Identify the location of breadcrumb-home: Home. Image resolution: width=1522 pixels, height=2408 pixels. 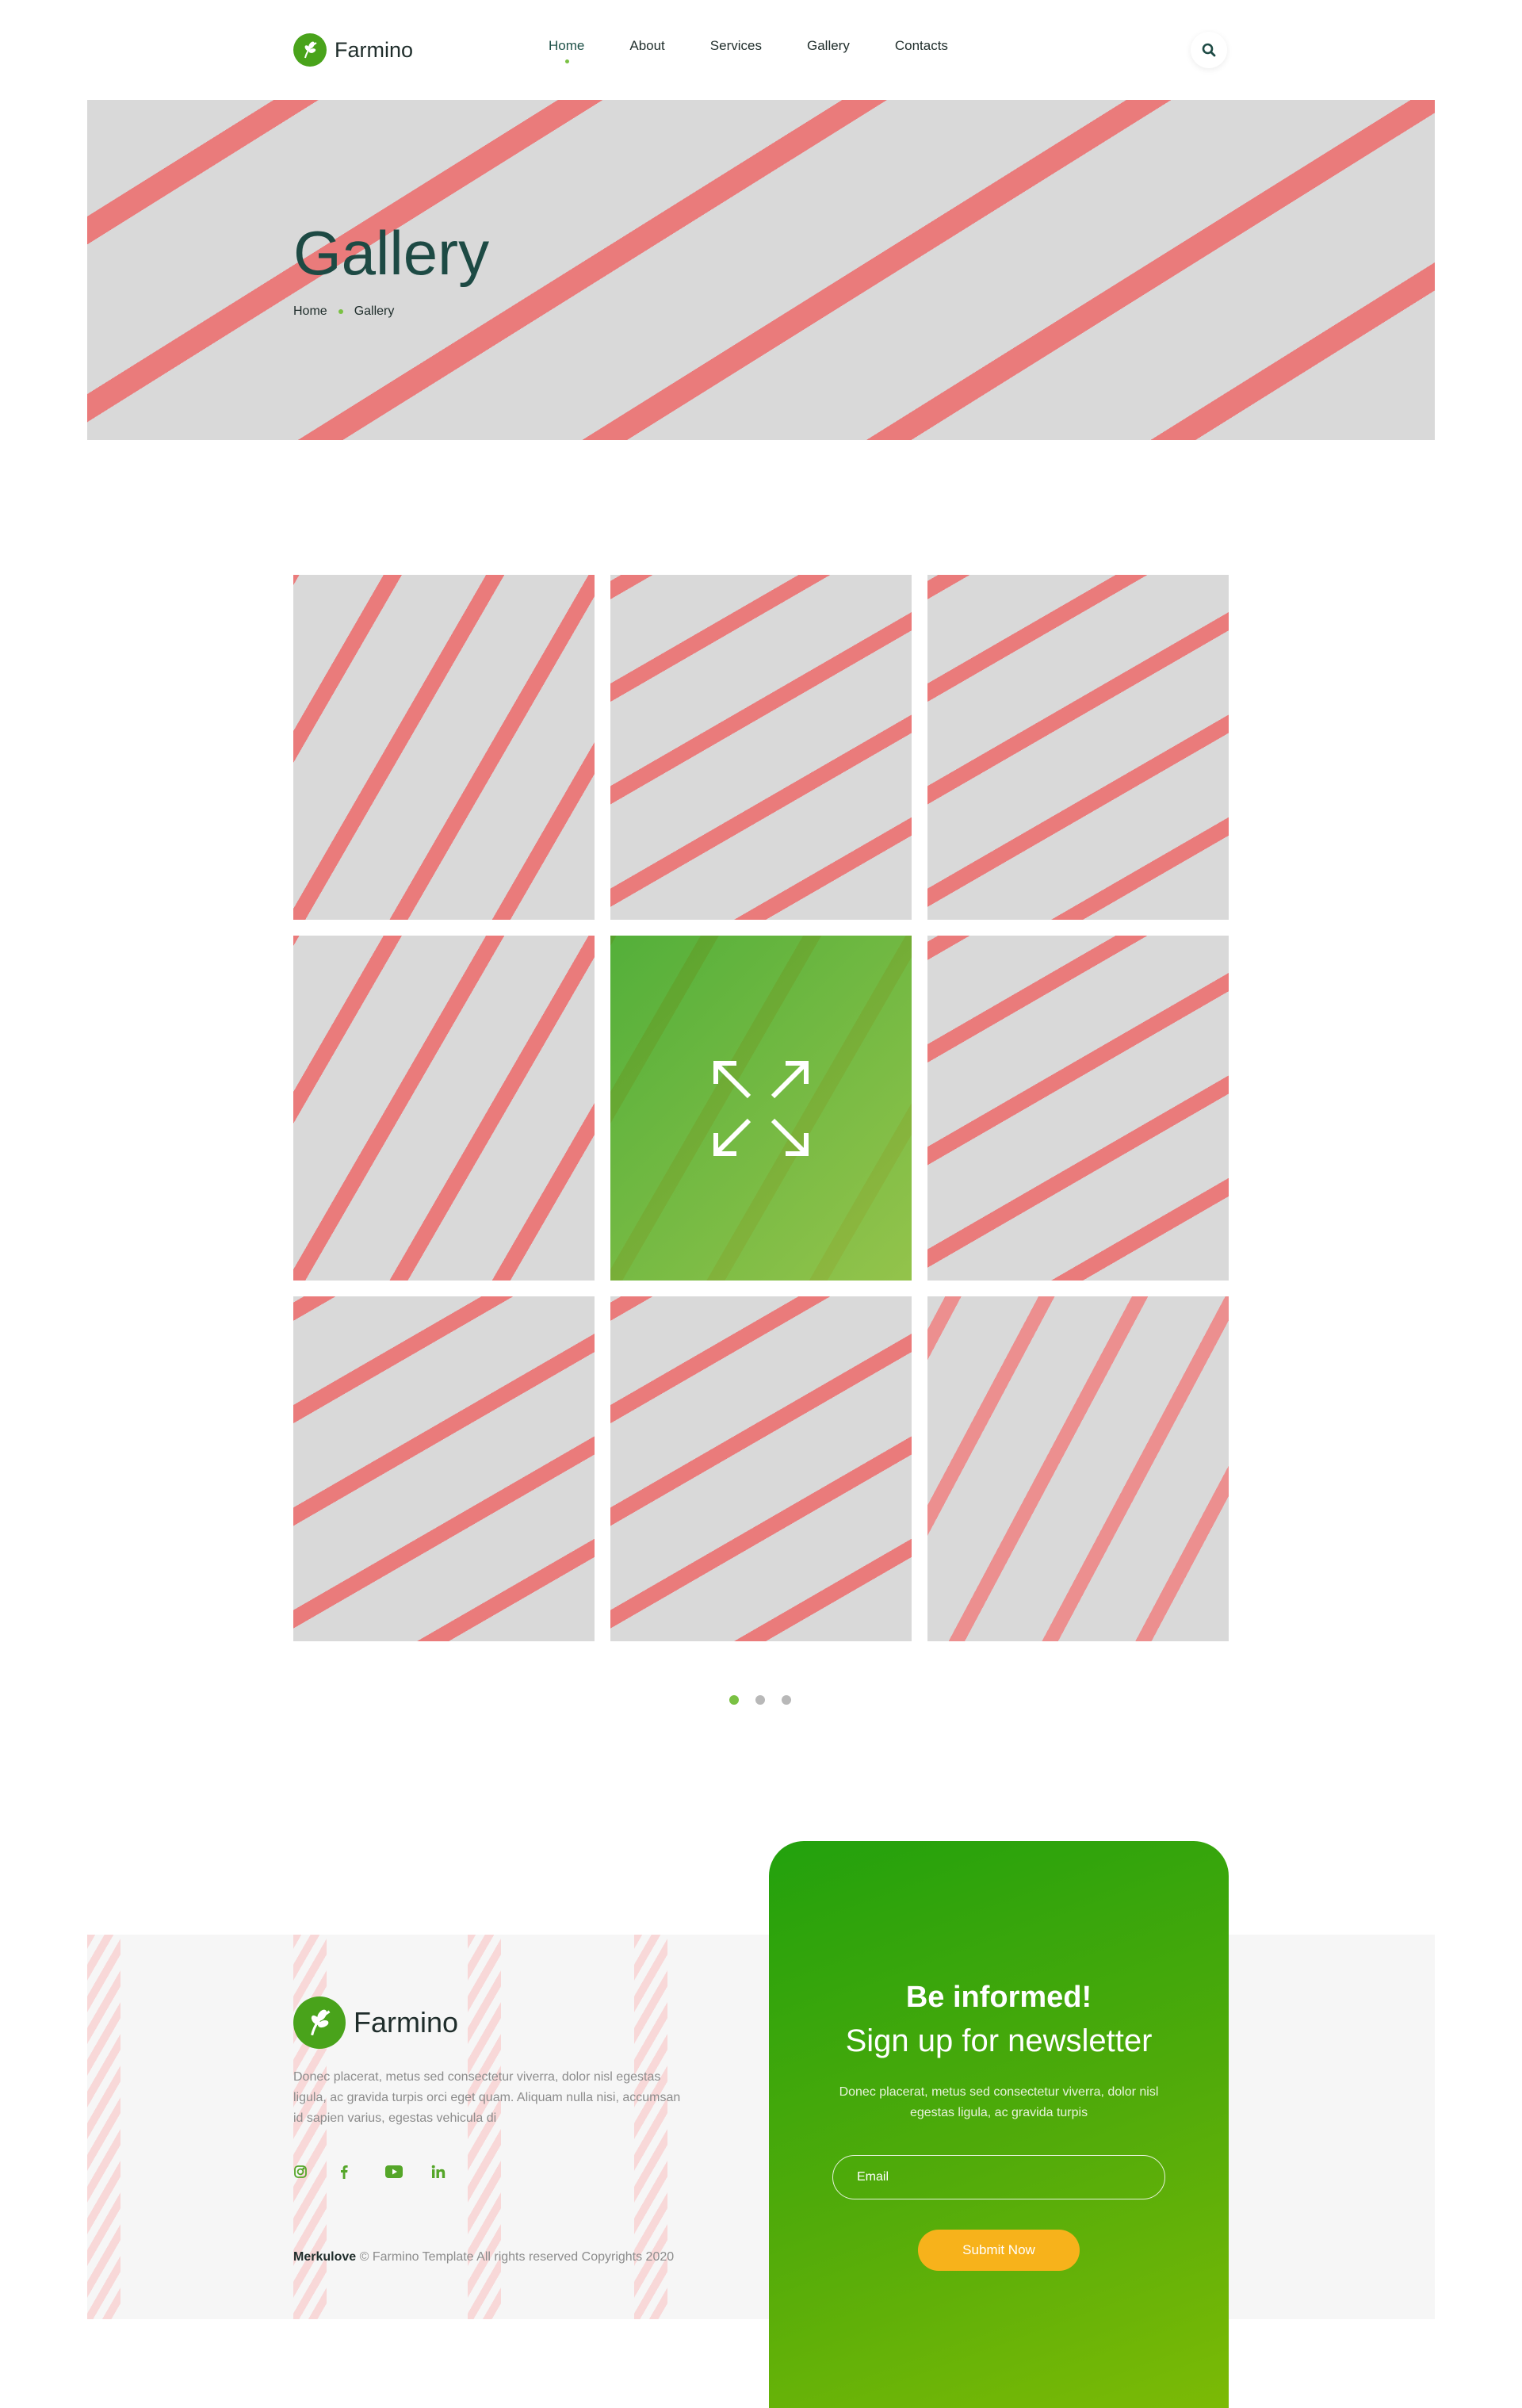
(310, 311).